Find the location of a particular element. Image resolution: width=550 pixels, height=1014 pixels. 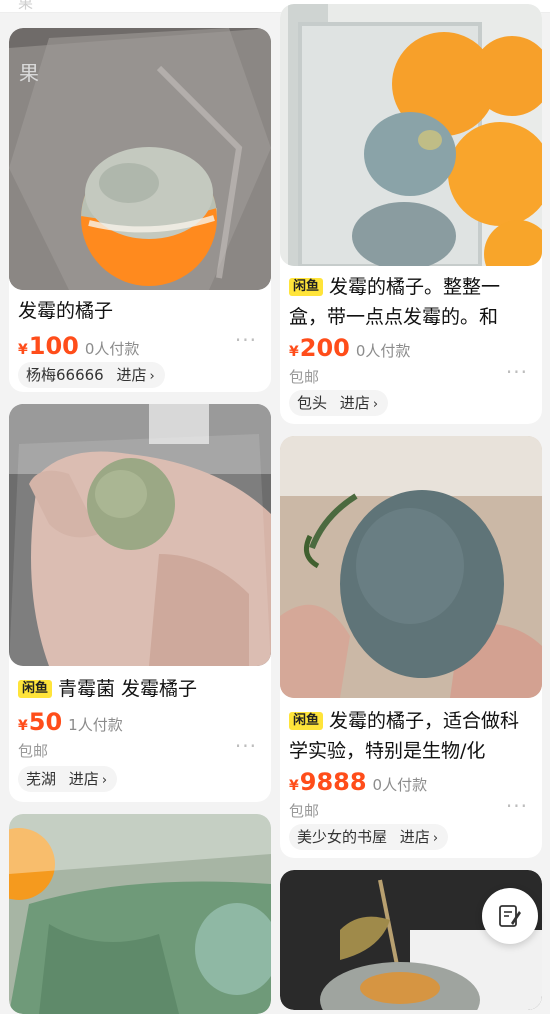

price-row: ¥100 0人付款 is located at coordinates (78, 346).